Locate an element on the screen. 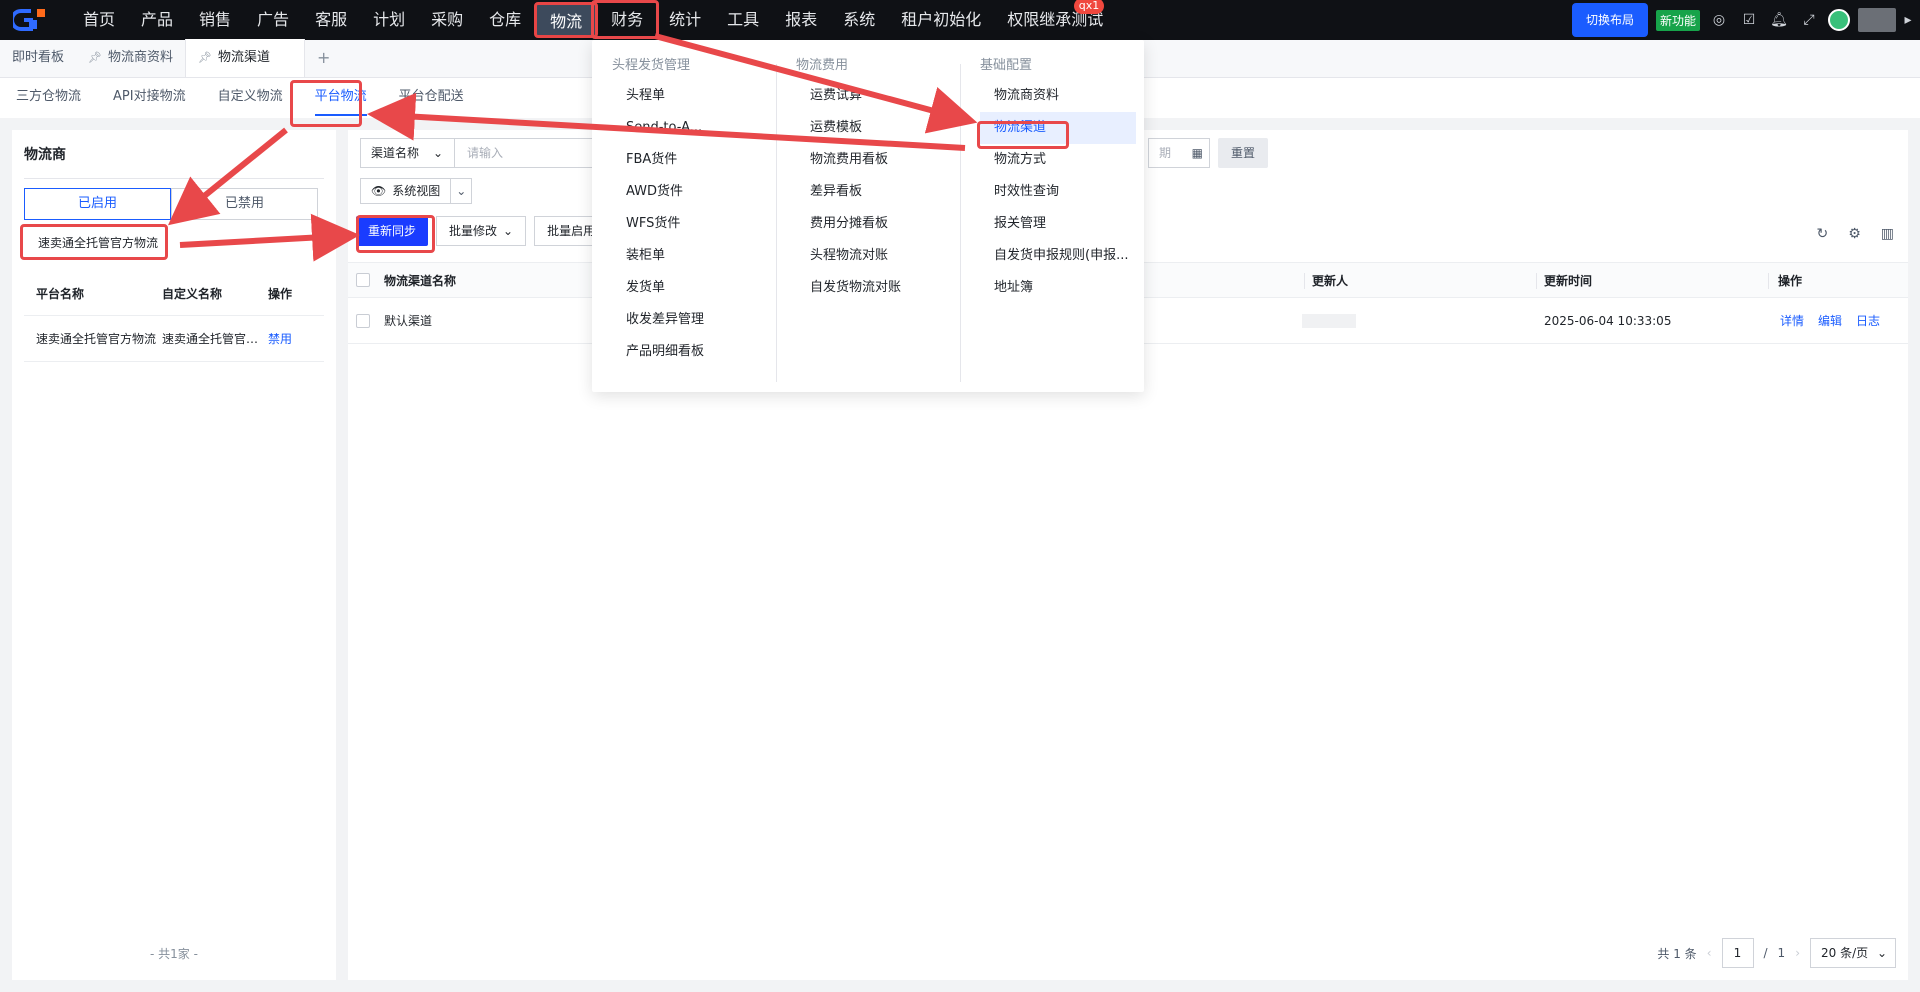 The image size is (1920, 992). menu-item-col2-1: 运费模板 is located at coordinates (876, 128).